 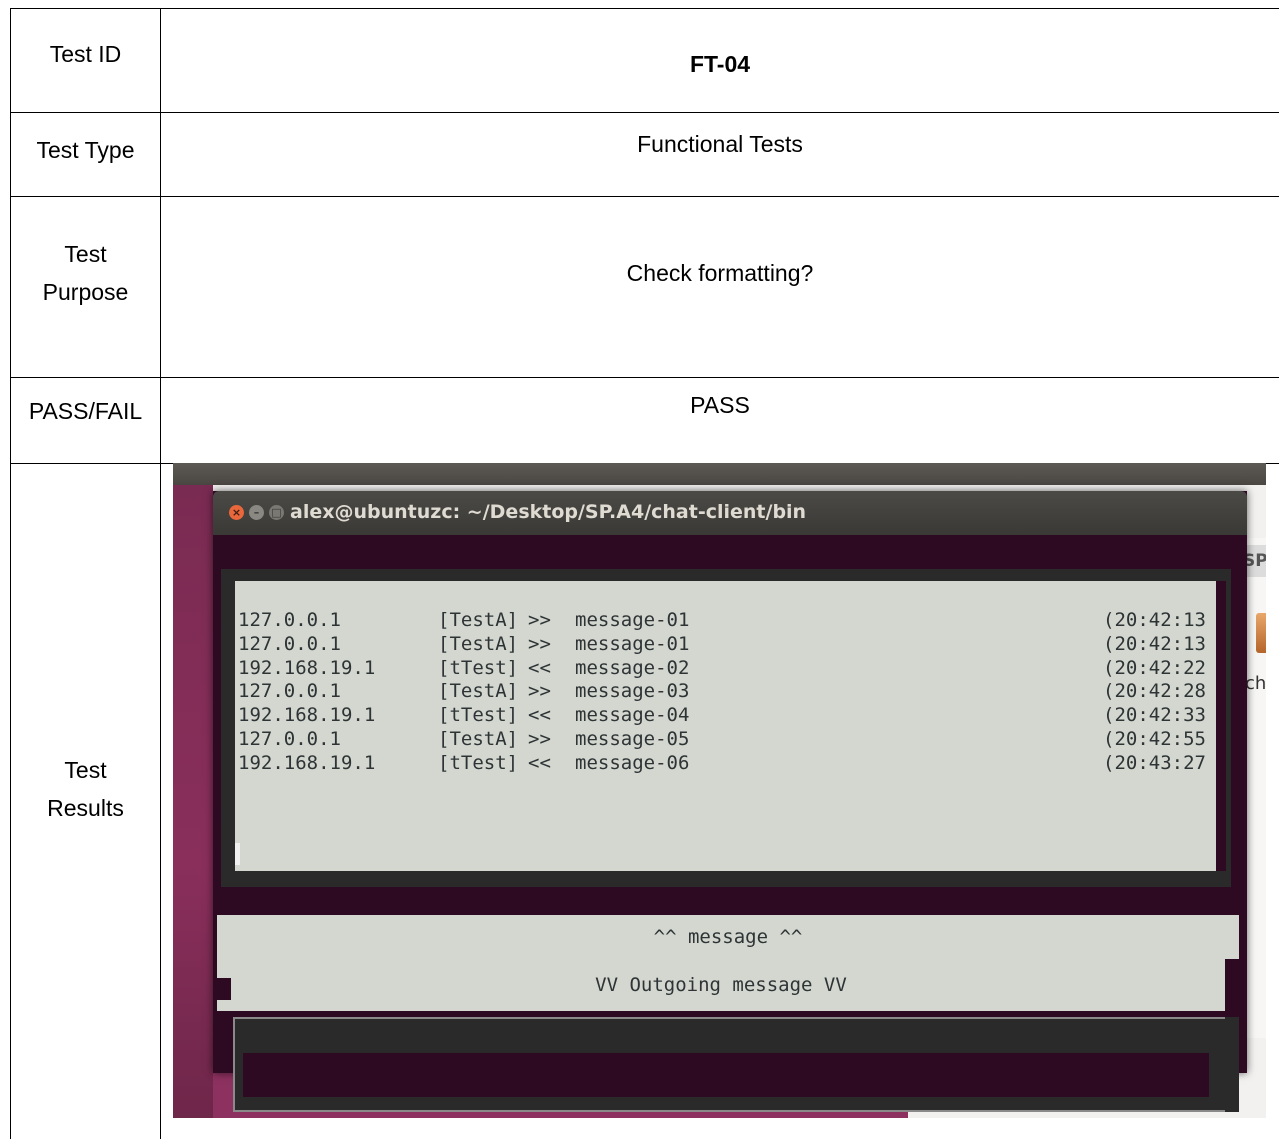 What do you see at coordinates (726, 1075) in the screenshot?
I see `outgoing-message-input` at bounding box center [726, 1075].